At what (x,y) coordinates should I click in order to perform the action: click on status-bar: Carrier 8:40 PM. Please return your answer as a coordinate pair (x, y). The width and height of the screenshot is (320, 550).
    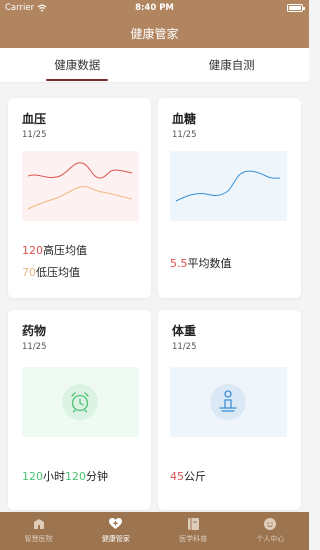
    Looking at the image, I should click on (154, 9).